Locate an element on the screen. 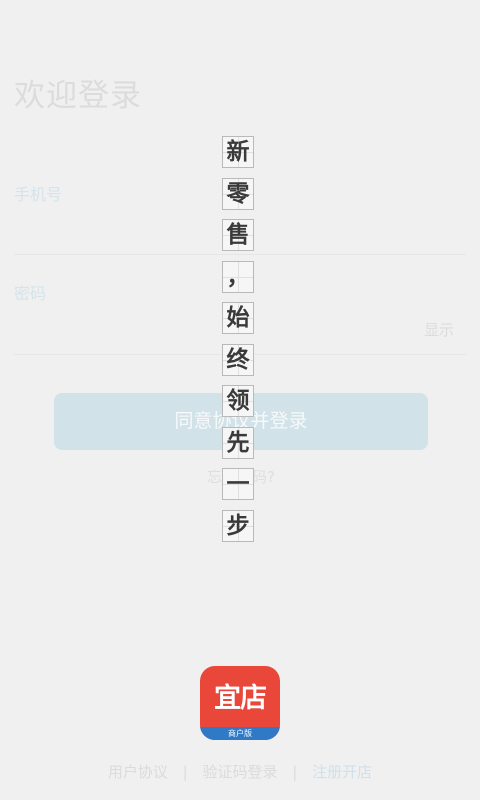  show-password-toggle: 显示 is located at coordinates (439, 329).